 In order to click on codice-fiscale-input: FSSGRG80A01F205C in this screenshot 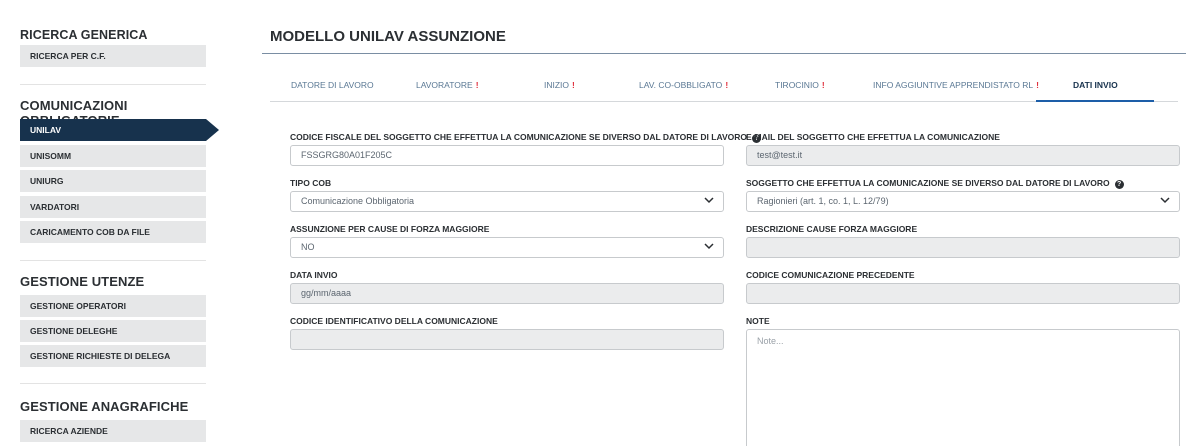, I will do `click(507, 155)`.